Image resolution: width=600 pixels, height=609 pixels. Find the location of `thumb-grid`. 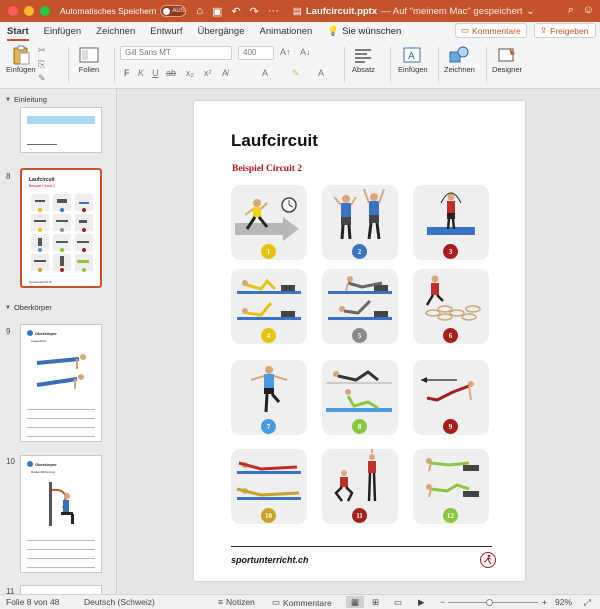

thumb-grid is located at coordinates (62, 233).